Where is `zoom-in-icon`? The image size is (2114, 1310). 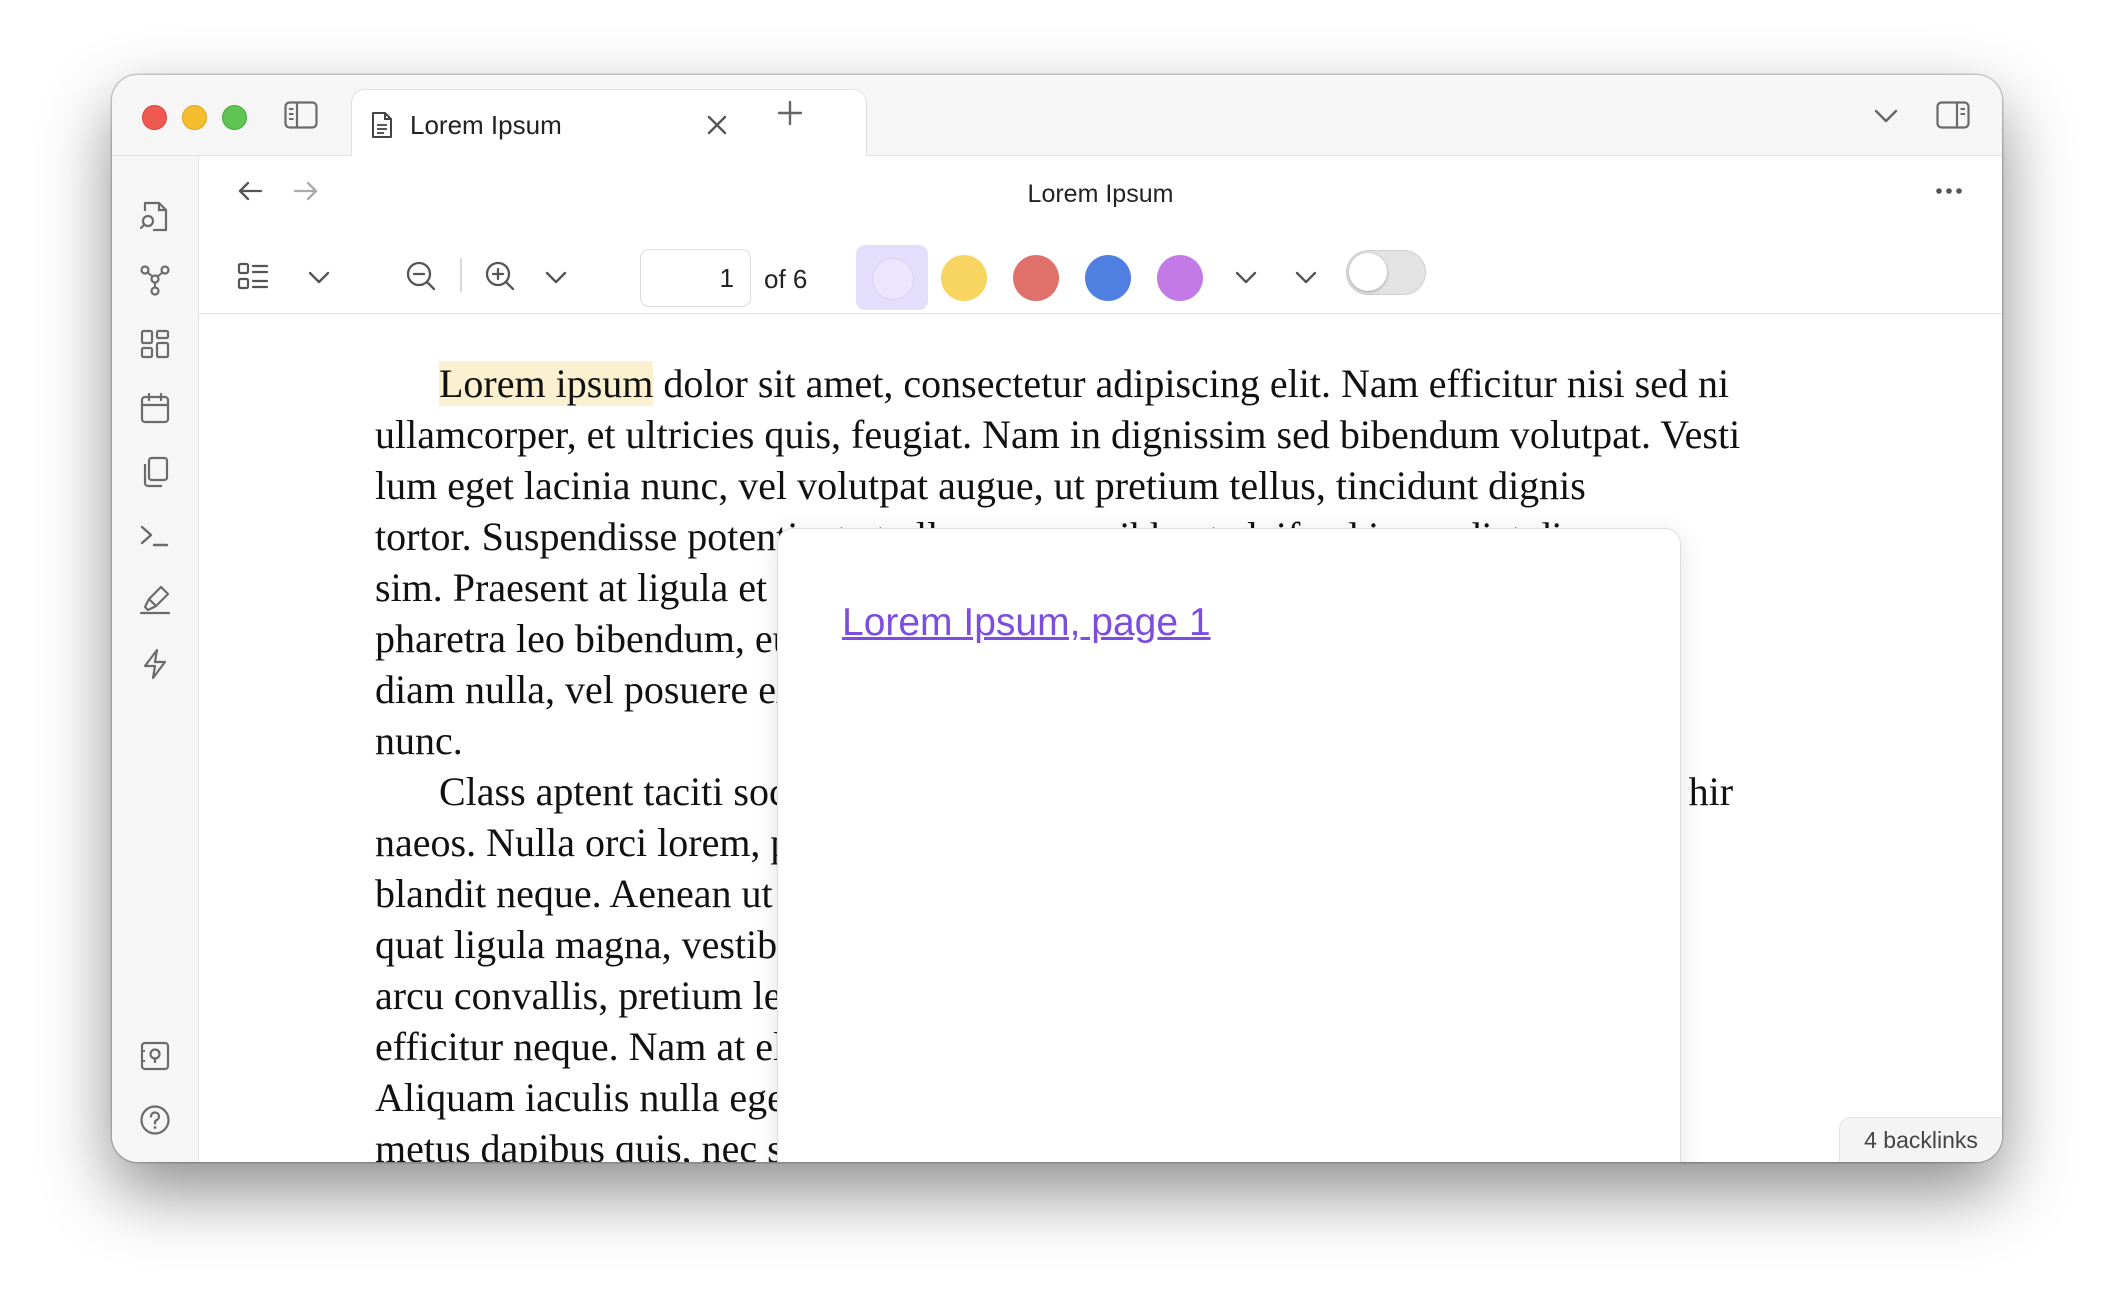
zoom-in-icon is located at coordinates (500, 276).